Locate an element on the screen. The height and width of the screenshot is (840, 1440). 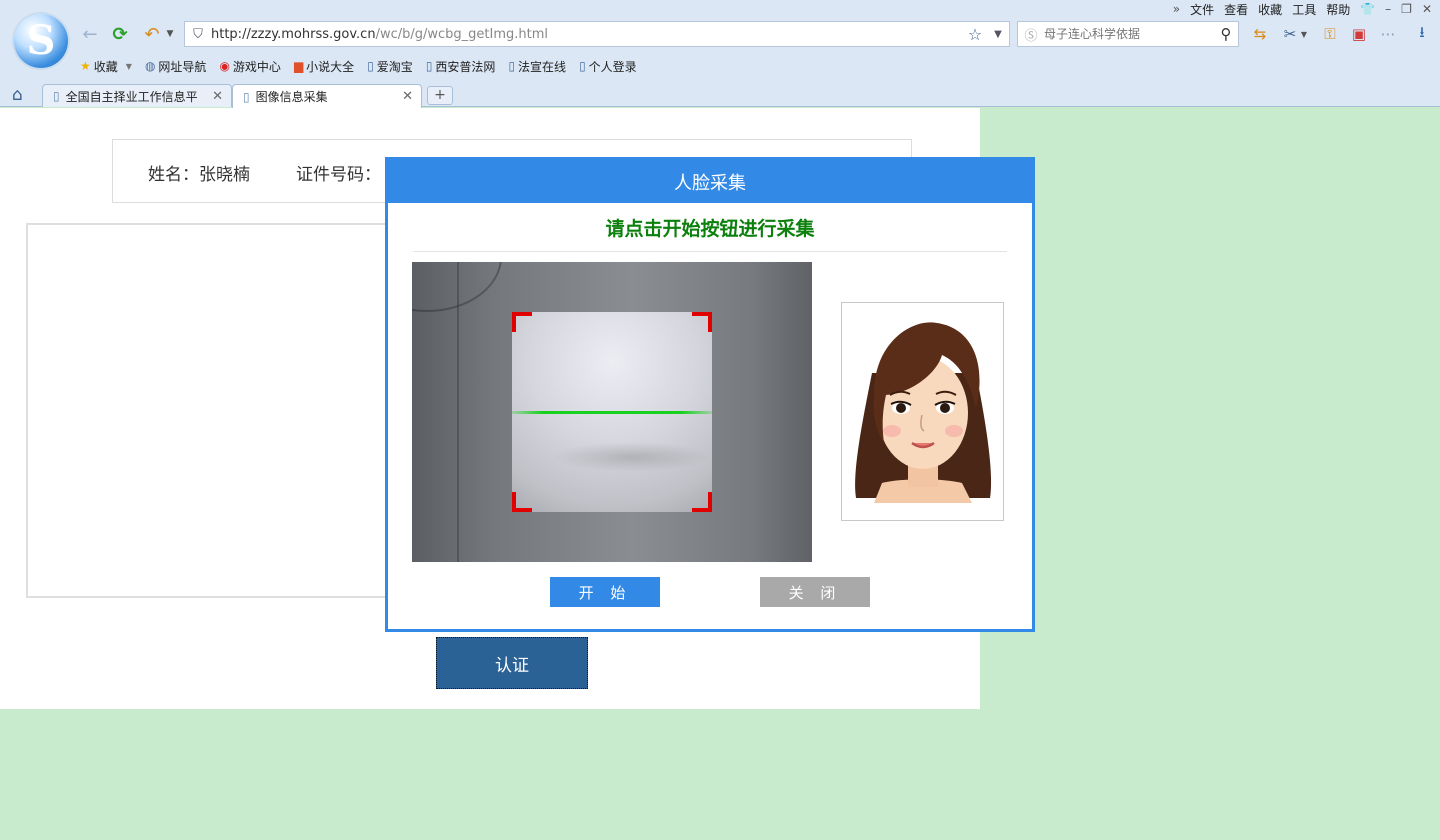
extension-icon: ▣ is located at coordinates (1359, 34).